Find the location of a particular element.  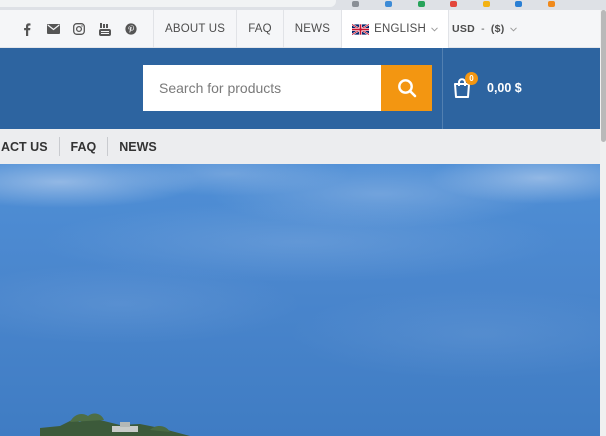

currency-selector: USD - ($) is located at coordinates (479, 29).